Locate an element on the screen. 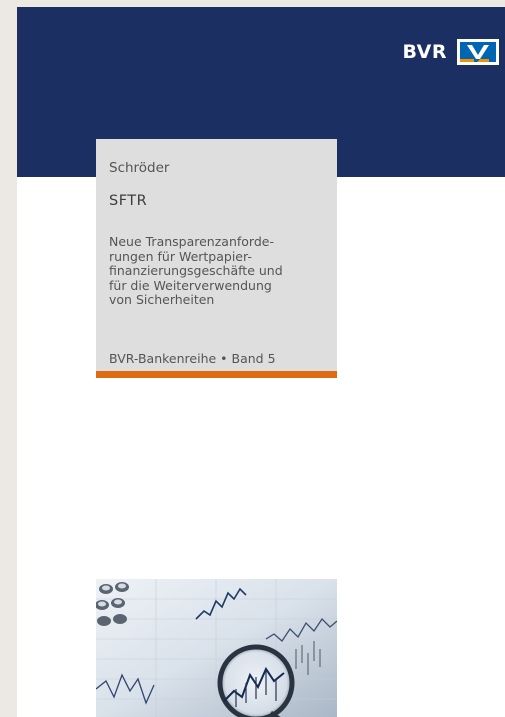  book-title: SFTR is located at coordinates (128, 201).